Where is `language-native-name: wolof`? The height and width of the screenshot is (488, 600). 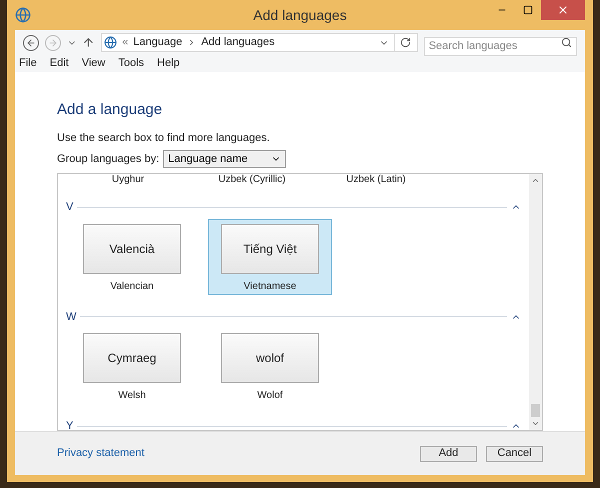 language-native-name: wolof is located at coordinates (270, 358).